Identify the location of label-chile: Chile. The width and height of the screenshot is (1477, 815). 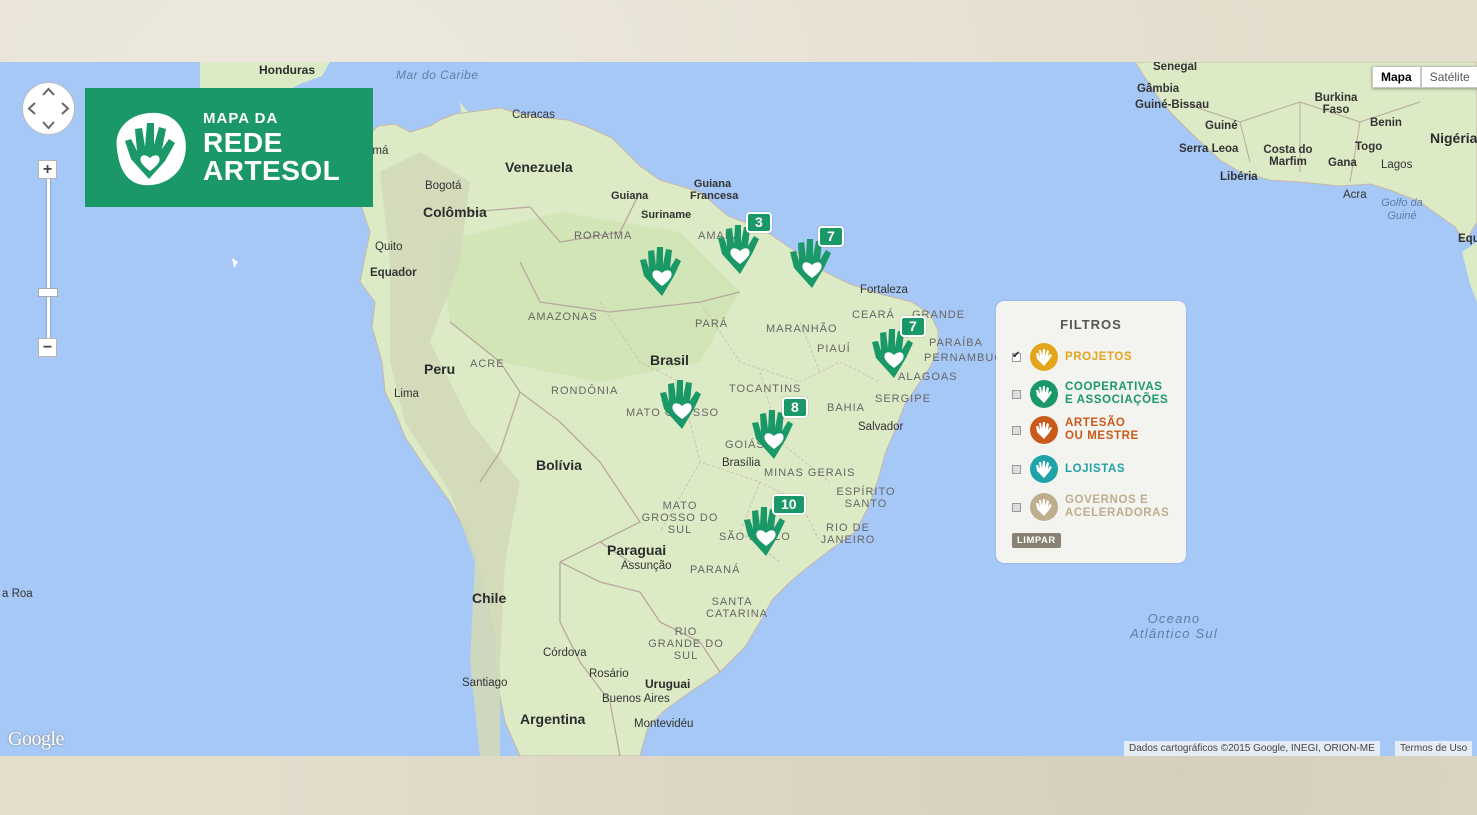
(489, 598).